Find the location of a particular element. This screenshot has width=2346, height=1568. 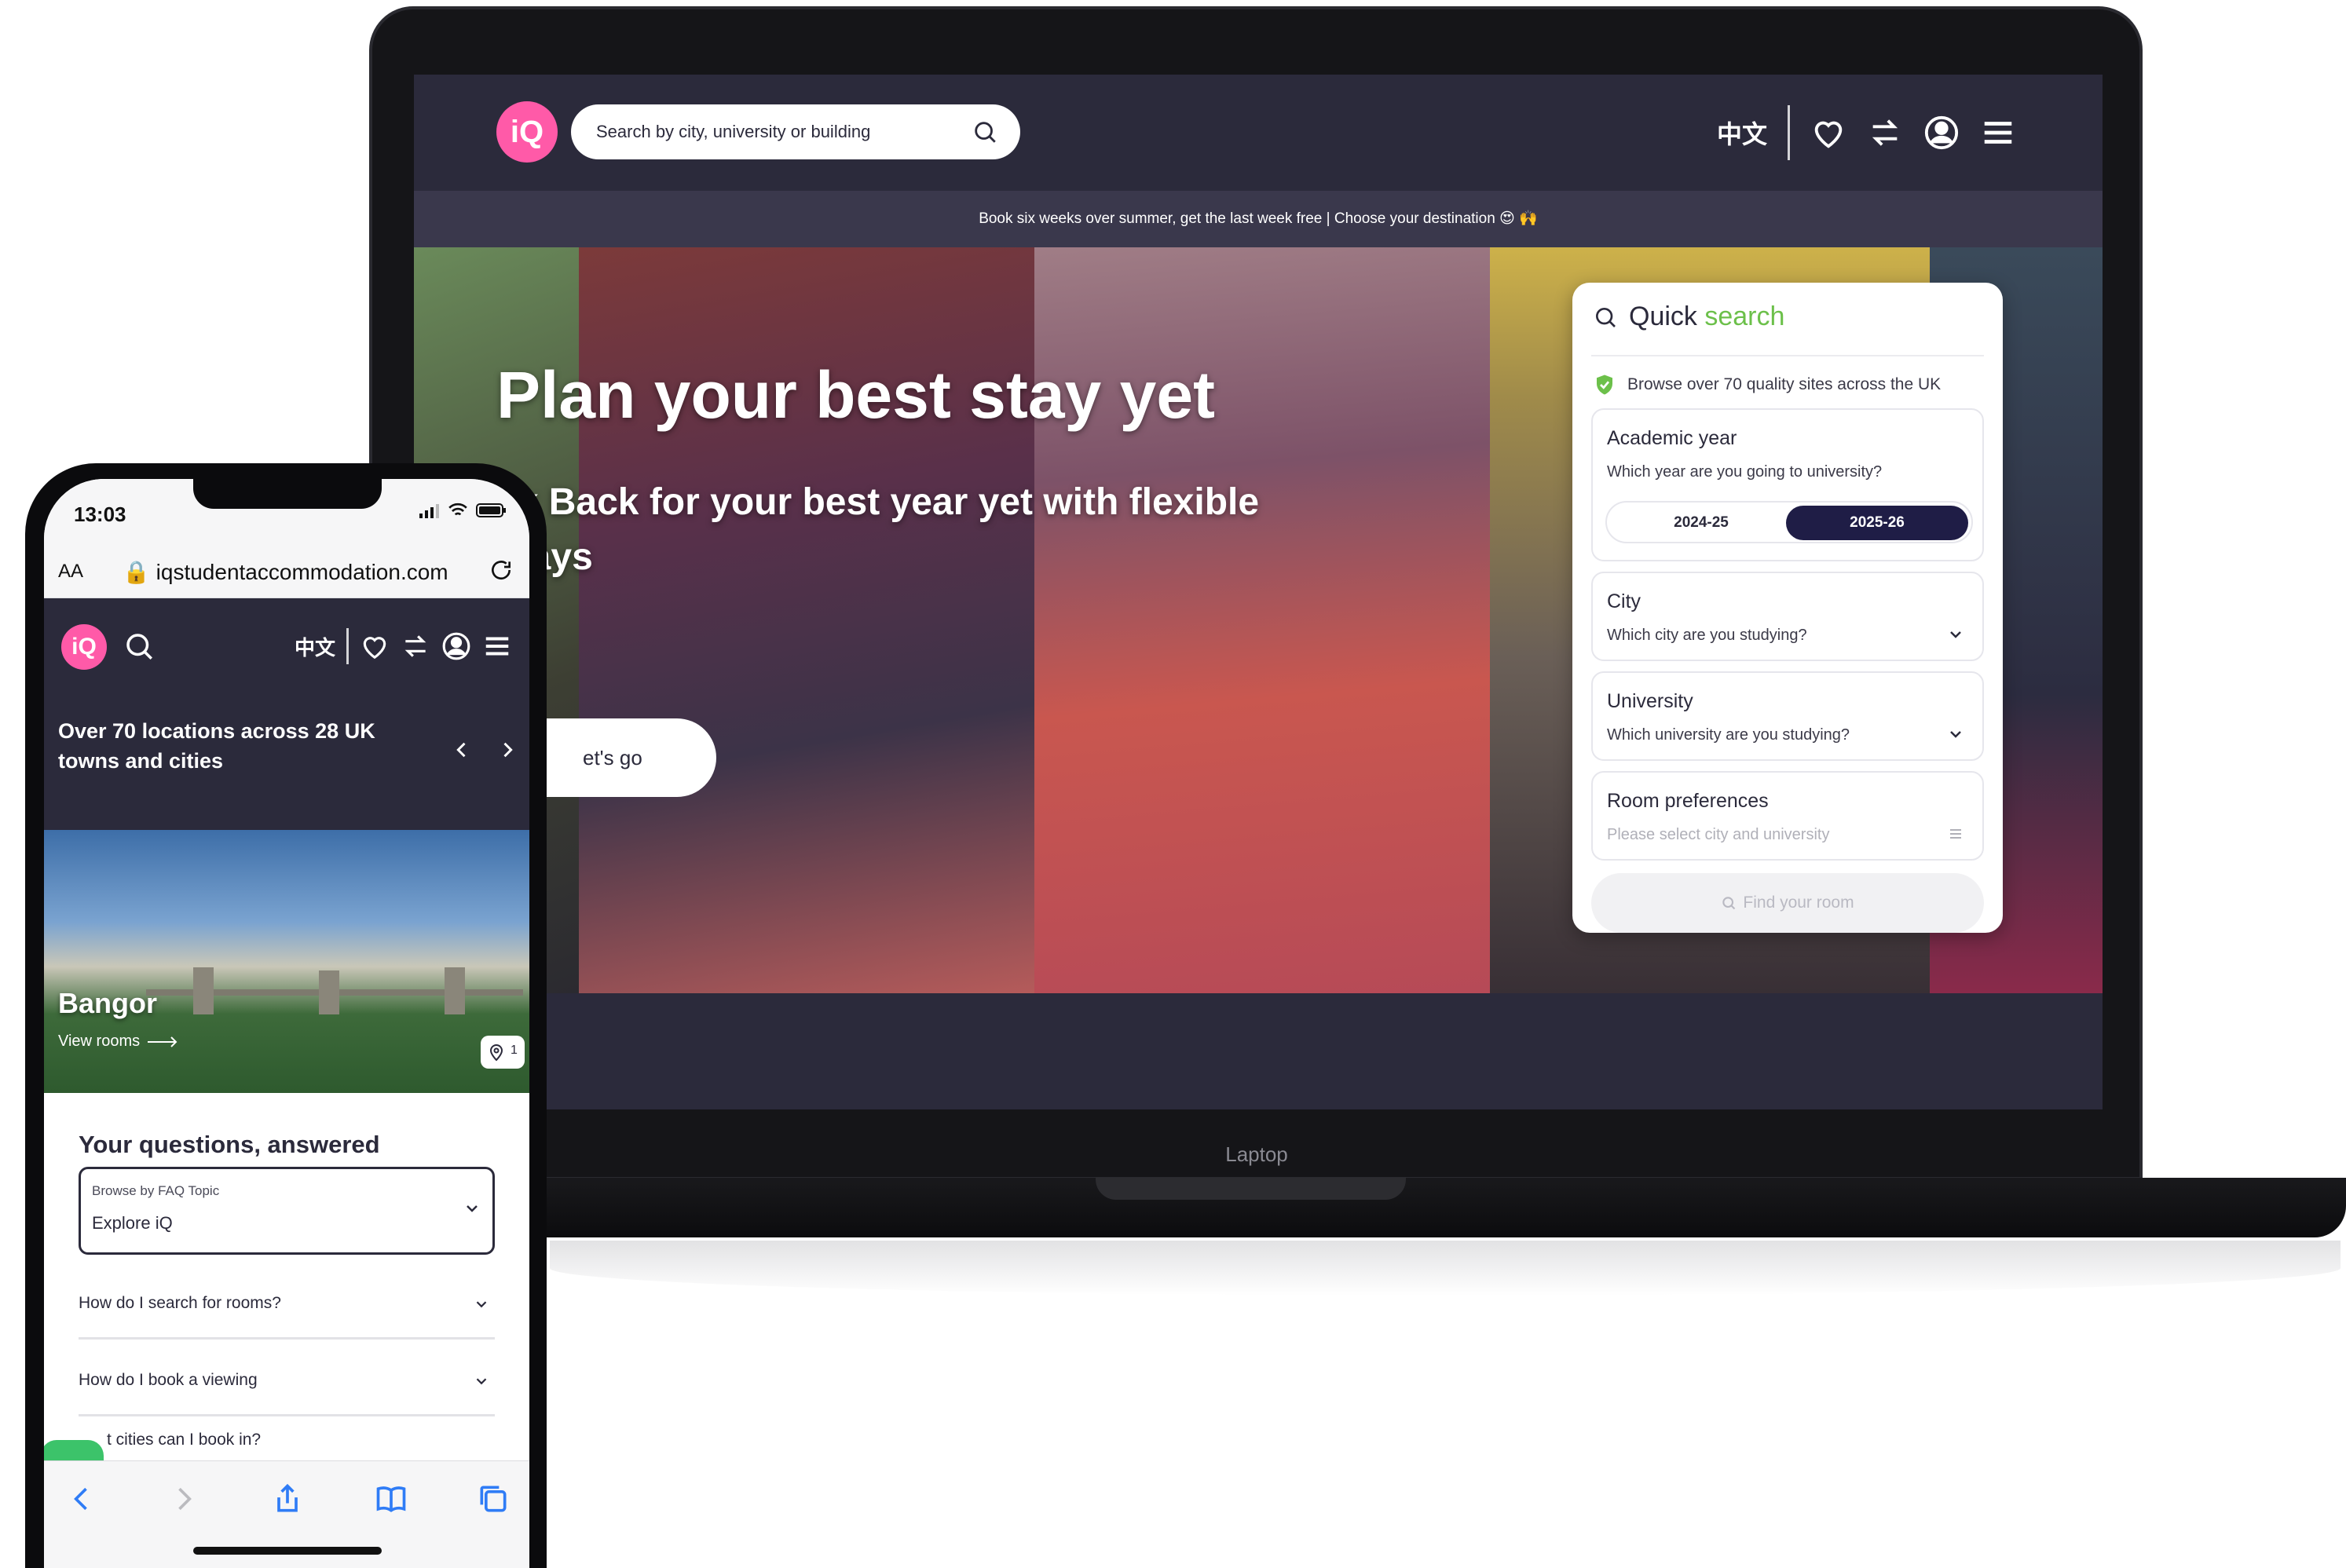

laptop-label: Laptop is located at coordinates (1256, 1154).